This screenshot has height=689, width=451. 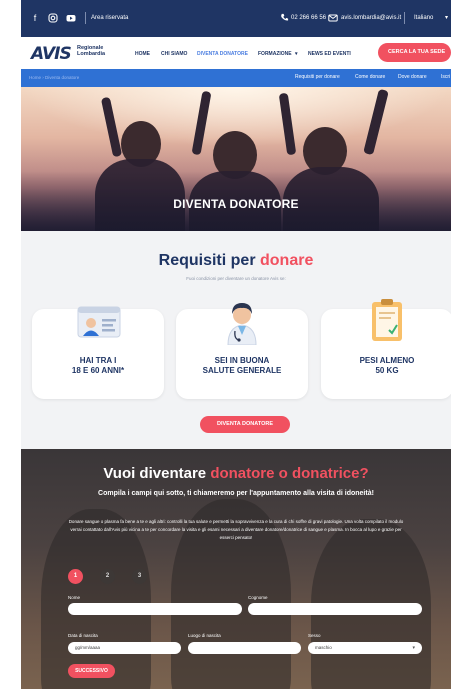 What do you see at coordinates (365, 648) in the screenshot?
I see `sex-select: maschio ▾` at bounding box center [365, 648].